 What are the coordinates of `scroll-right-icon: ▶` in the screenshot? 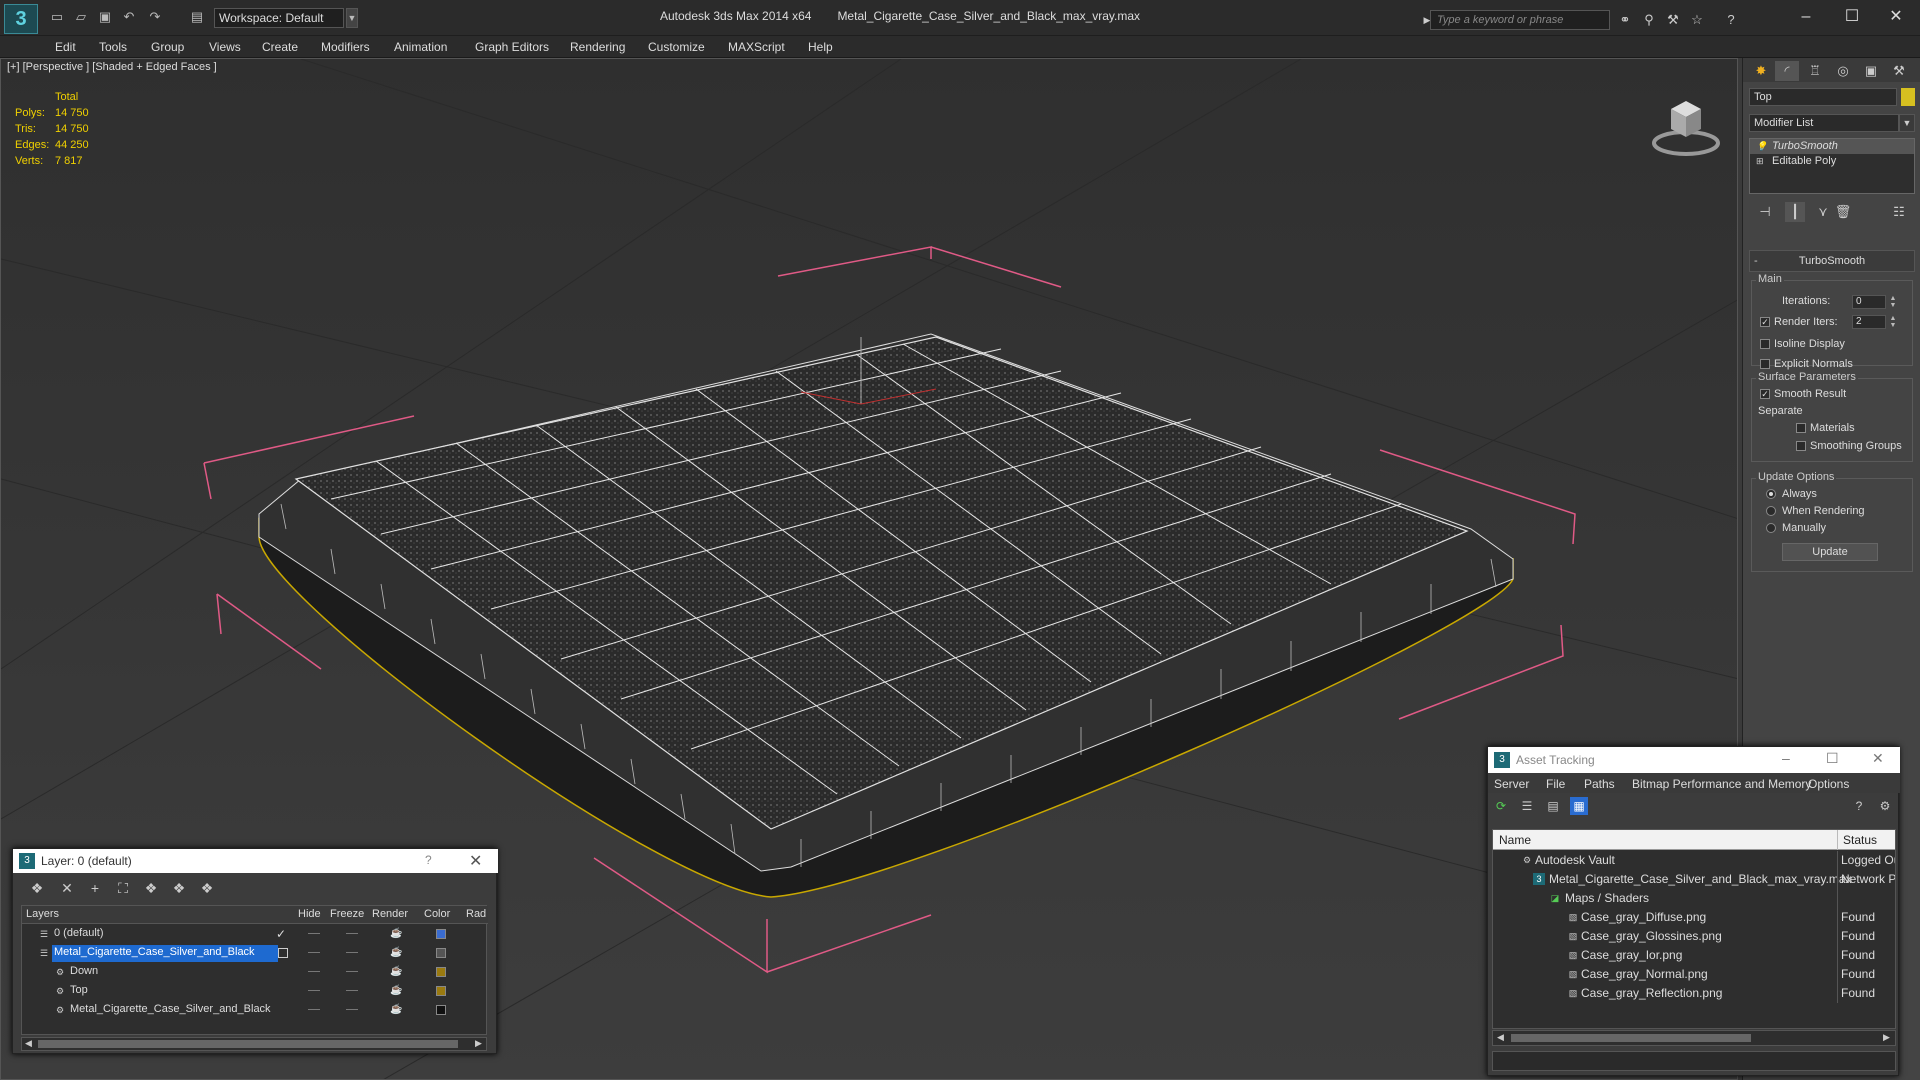 It's located at (1886, 1037).